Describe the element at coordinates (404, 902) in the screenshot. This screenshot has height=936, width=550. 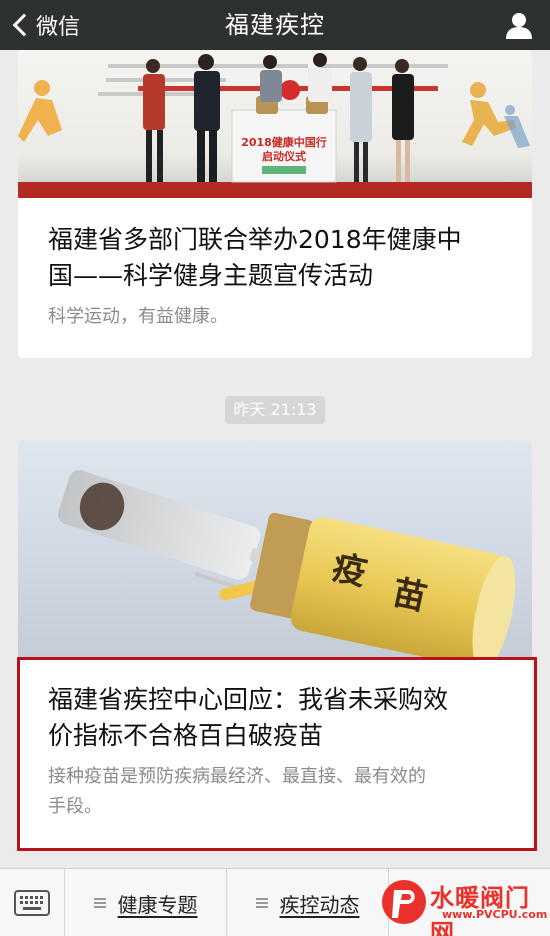
I see `pvcpu-logo-icon` at that location.